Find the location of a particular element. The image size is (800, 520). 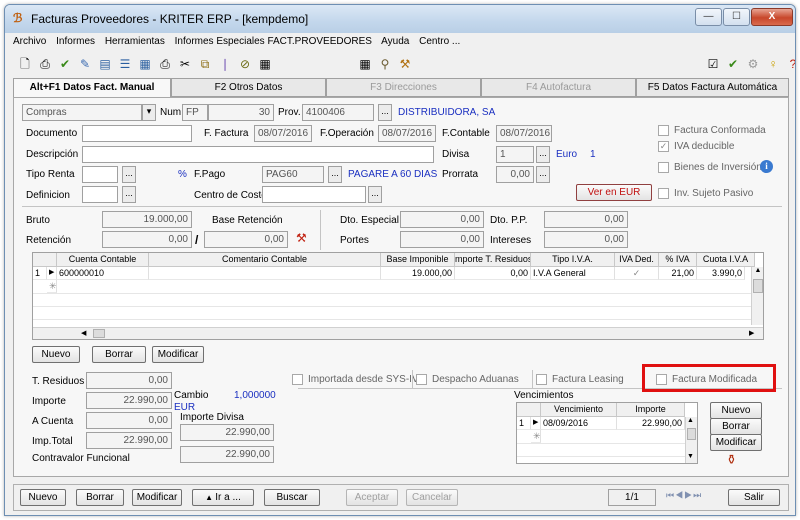

cell-pct-iva: 21,00 is located at coordinates (678, 273).